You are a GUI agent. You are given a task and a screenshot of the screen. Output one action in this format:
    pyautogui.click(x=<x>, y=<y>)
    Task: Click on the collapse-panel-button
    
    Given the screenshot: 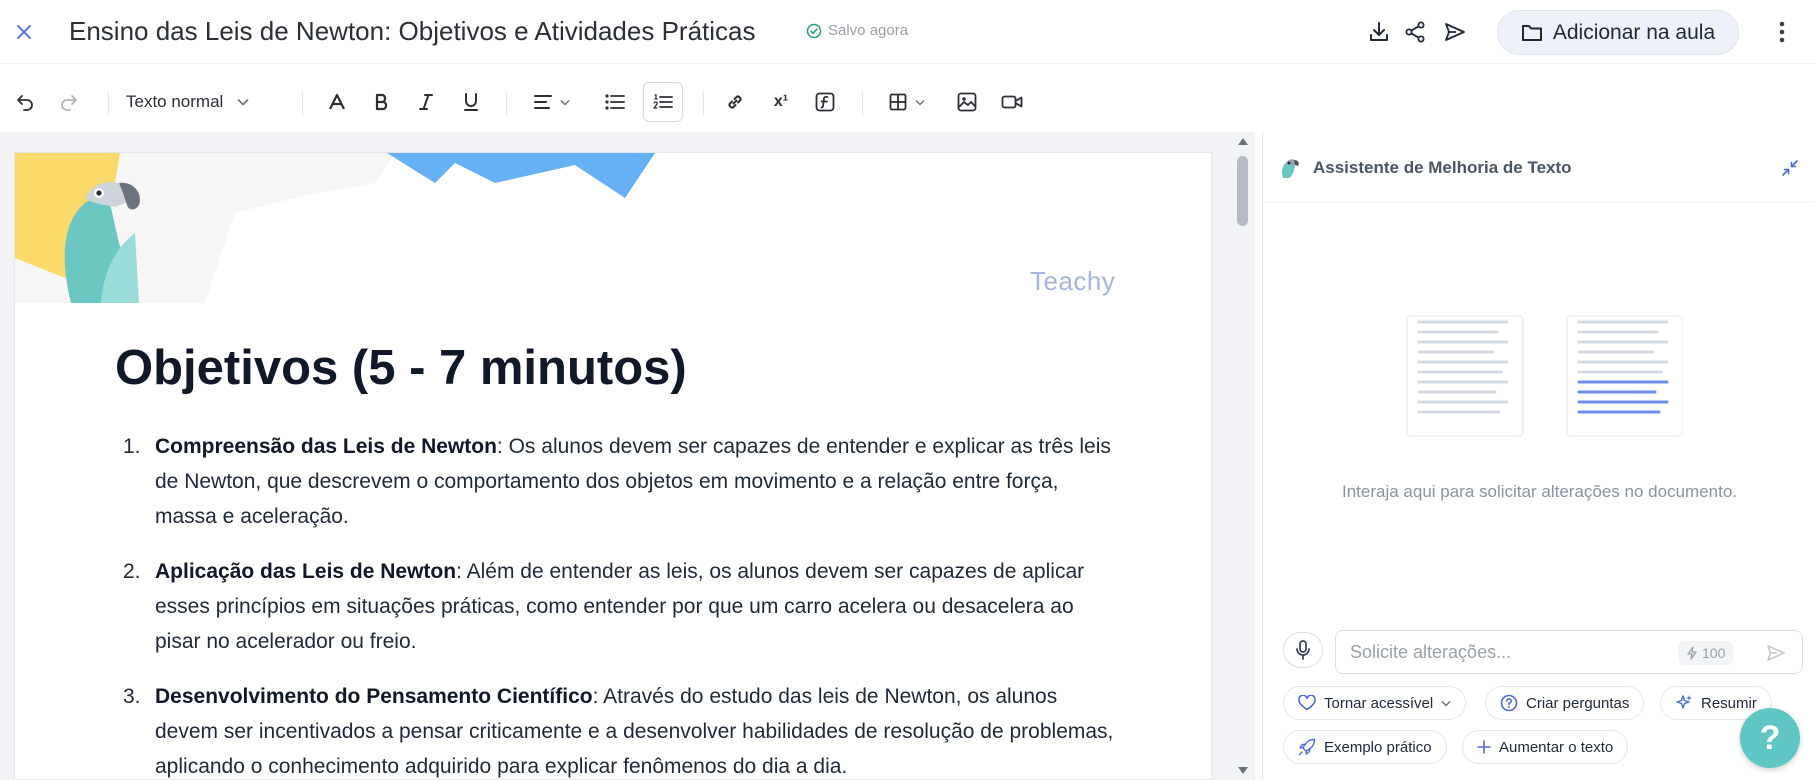 What is the action you would take?
    pyautogui.click(x=1790, y=168)
    